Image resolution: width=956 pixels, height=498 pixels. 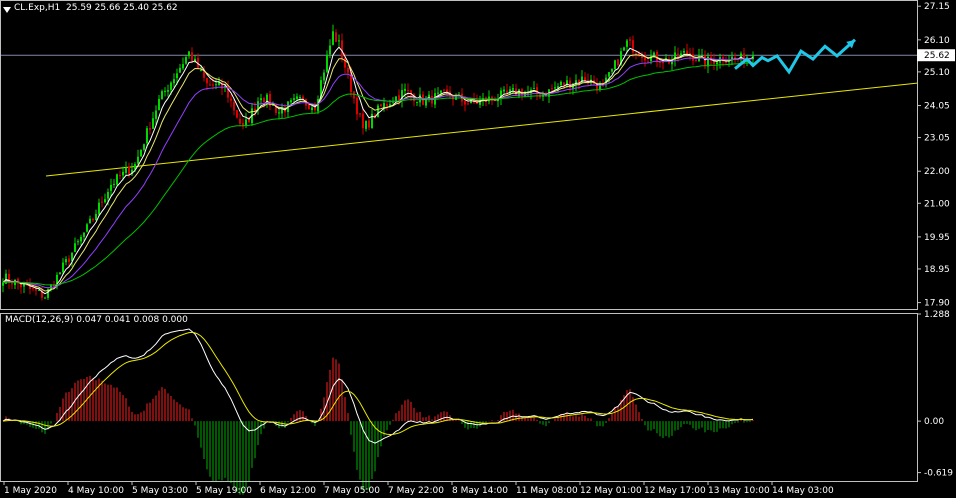 What do you see at coordinates (352, 491) in the screenshot?
I see `x-tick-label: 7 May 05:00` at bounding box center [352, 491].